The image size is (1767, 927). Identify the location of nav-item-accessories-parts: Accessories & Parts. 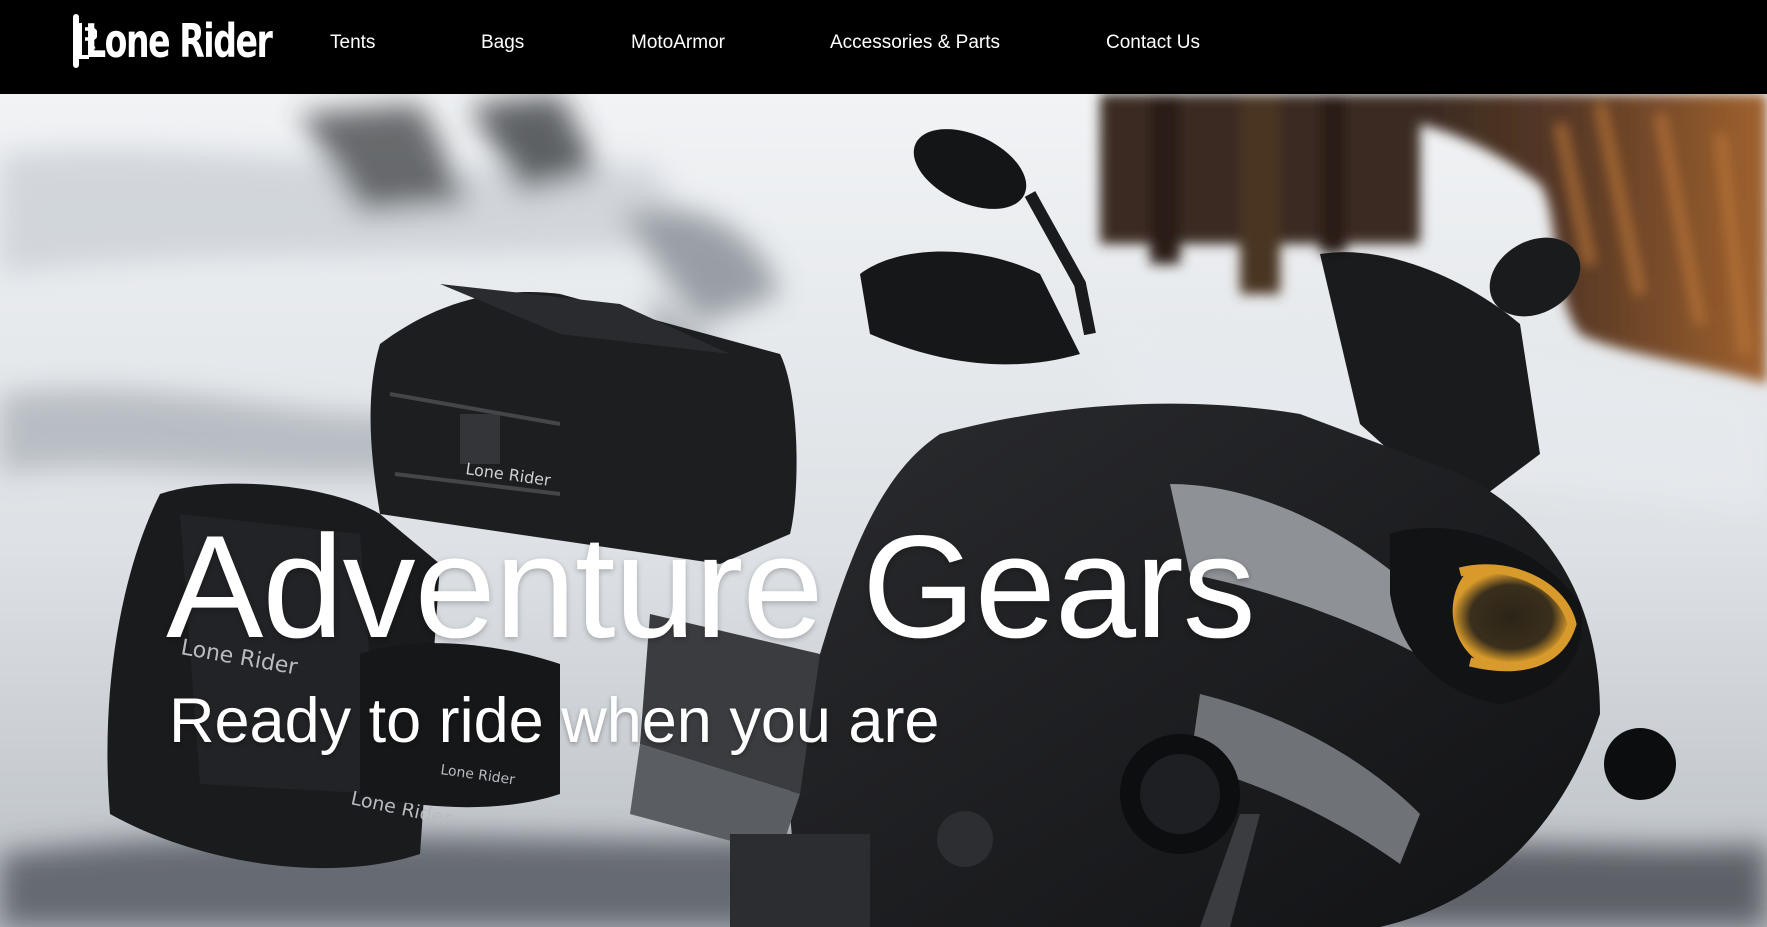
(915, 43).